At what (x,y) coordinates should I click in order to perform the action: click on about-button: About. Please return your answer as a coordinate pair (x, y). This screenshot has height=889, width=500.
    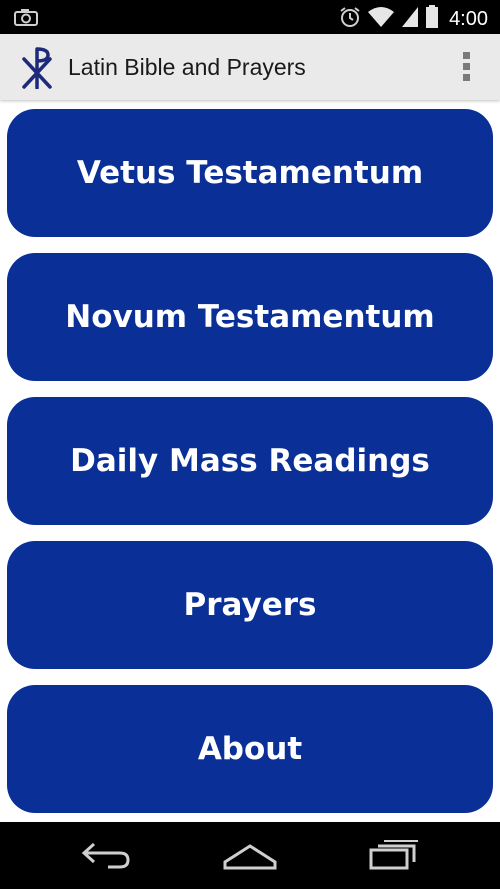
    Looking at the image, I should click on (250, 749).